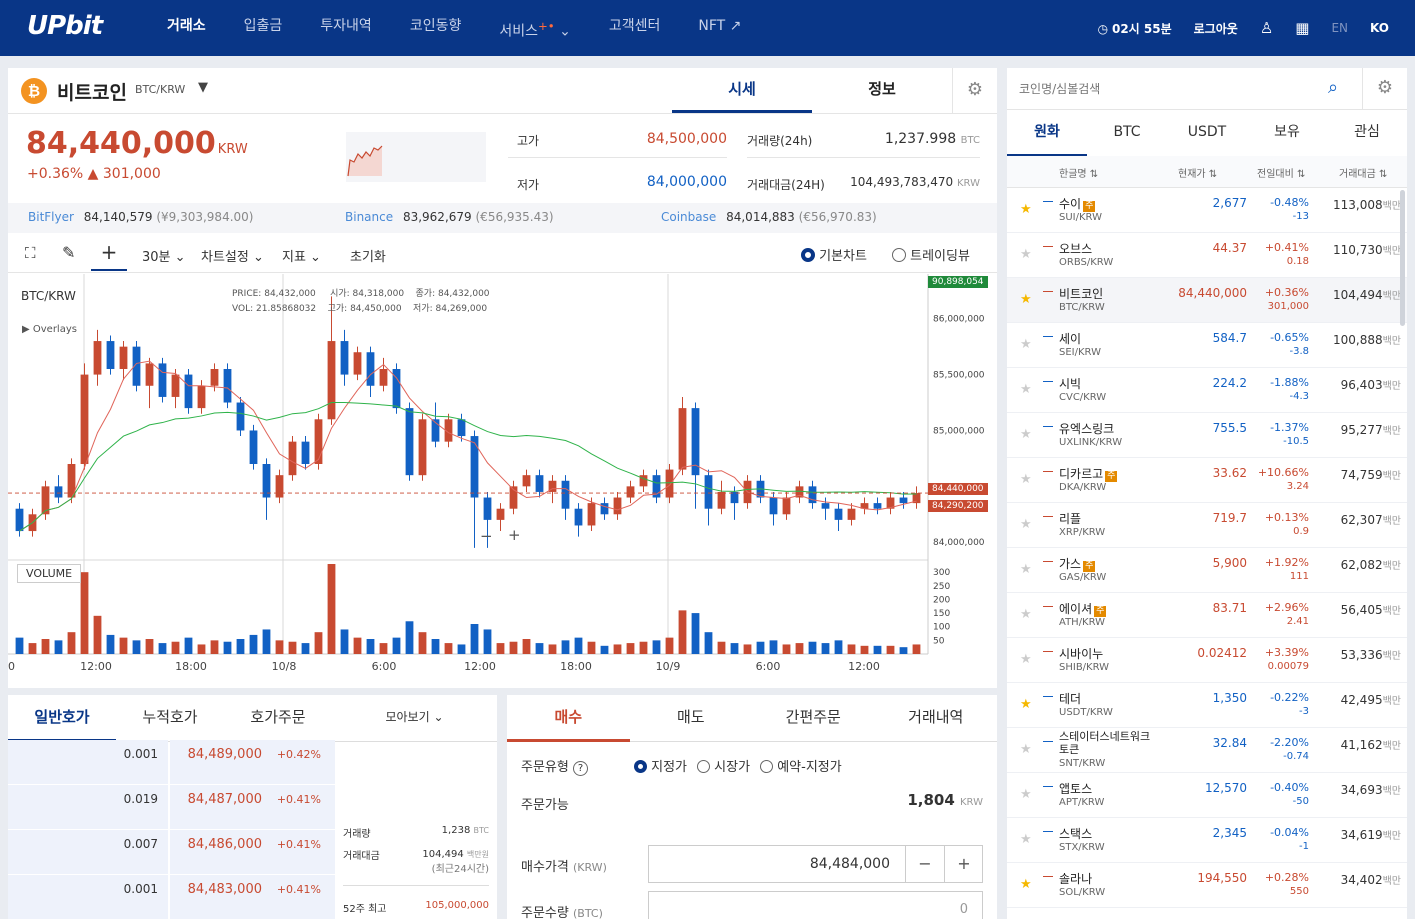  What do you see at coordinates (635, 28) in the screenshot?
I see `nav-support: 고객센터` at bounding box center [635, 28].